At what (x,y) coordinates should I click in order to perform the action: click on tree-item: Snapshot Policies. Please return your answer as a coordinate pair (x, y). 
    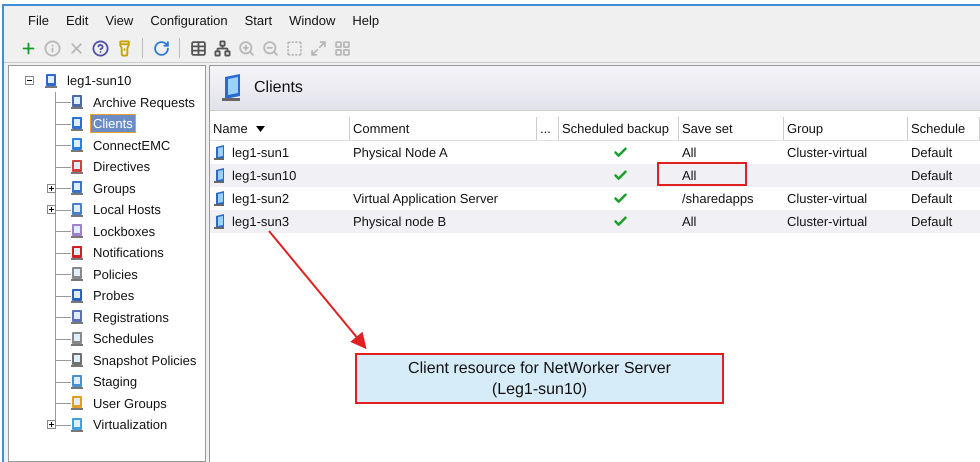
    Looking at the image, I should click on (144, 360).